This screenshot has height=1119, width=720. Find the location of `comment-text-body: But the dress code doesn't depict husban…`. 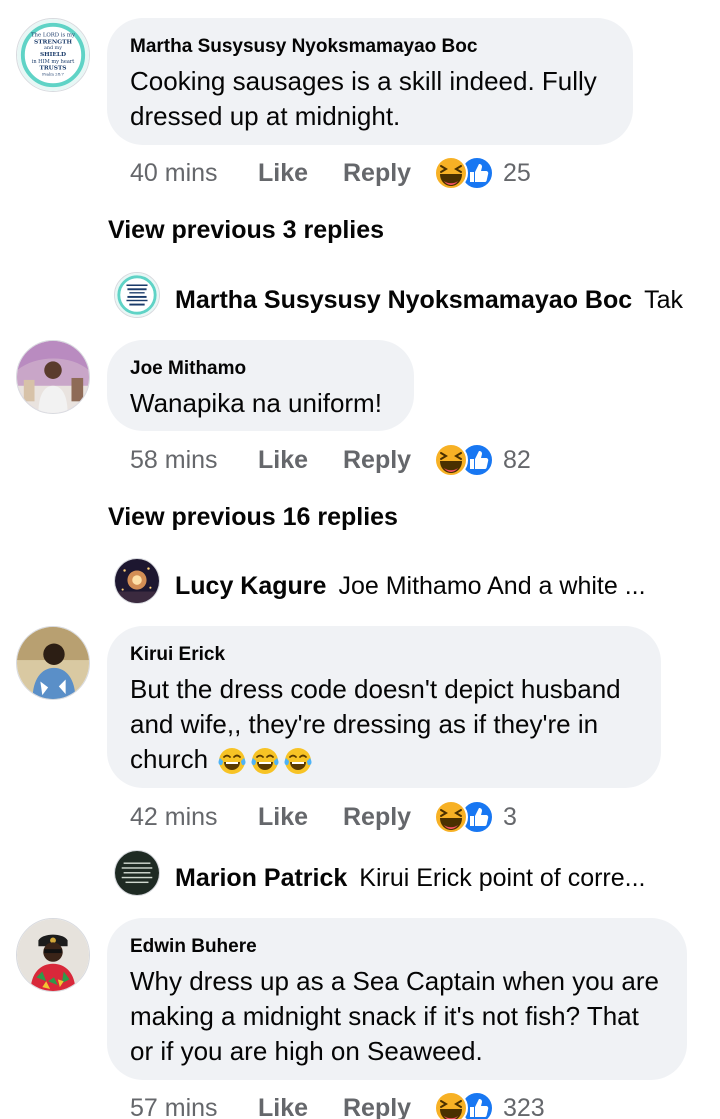

comment-text-body: But the dress code doesn't depict husban… is located at coordinates (375, 724).